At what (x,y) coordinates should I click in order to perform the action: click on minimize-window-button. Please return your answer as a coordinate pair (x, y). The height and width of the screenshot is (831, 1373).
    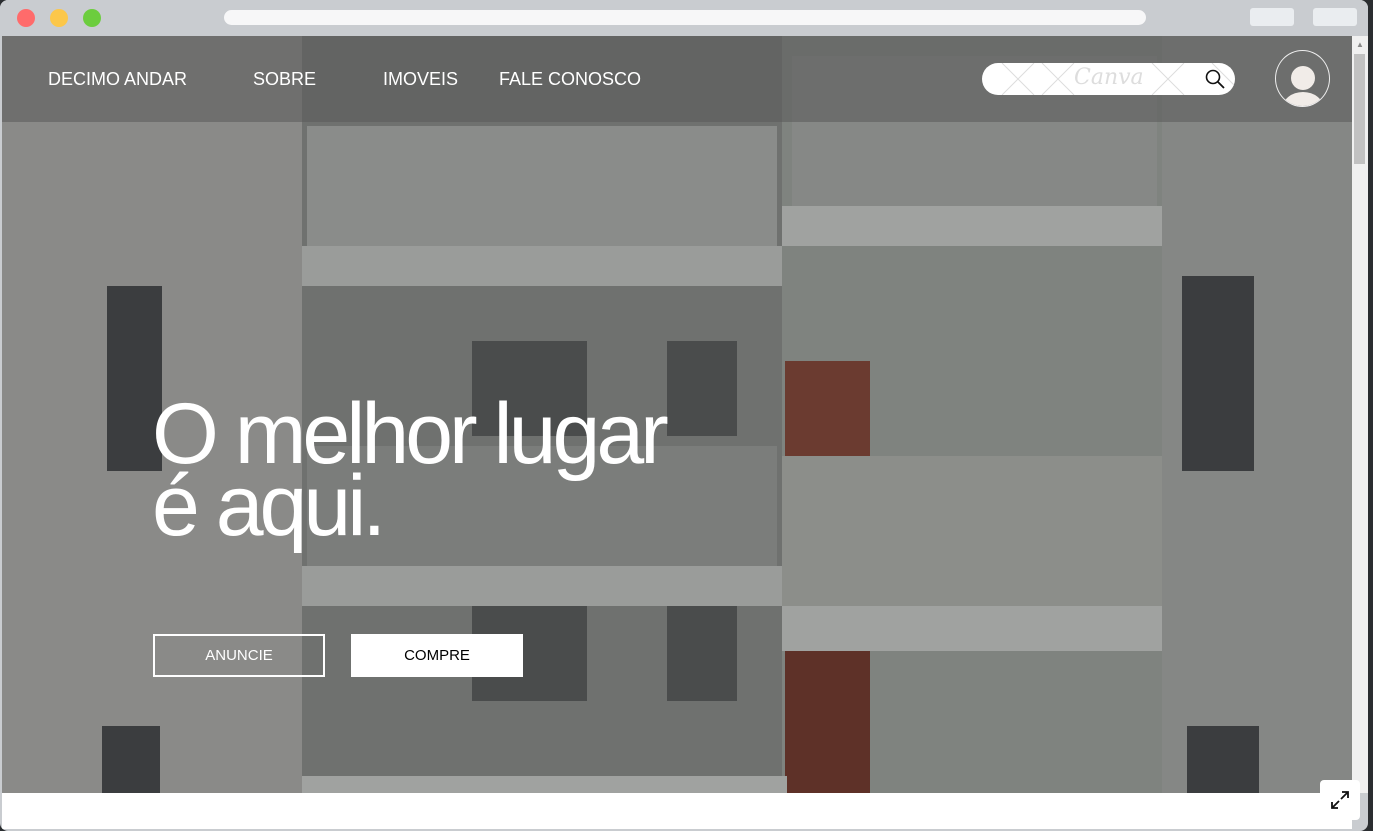
    Looking at the image, I should click on (59, 18).